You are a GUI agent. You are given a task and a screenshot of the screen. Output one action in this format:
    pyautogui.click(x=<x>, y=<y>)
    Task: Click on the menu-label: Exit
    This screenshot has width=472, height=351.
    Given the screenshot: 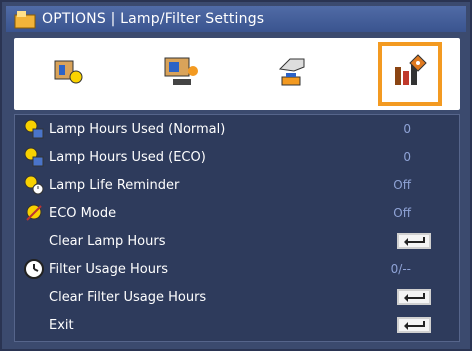 What is the action you would take?
    pyautogui.click(x=61, y=325)
    